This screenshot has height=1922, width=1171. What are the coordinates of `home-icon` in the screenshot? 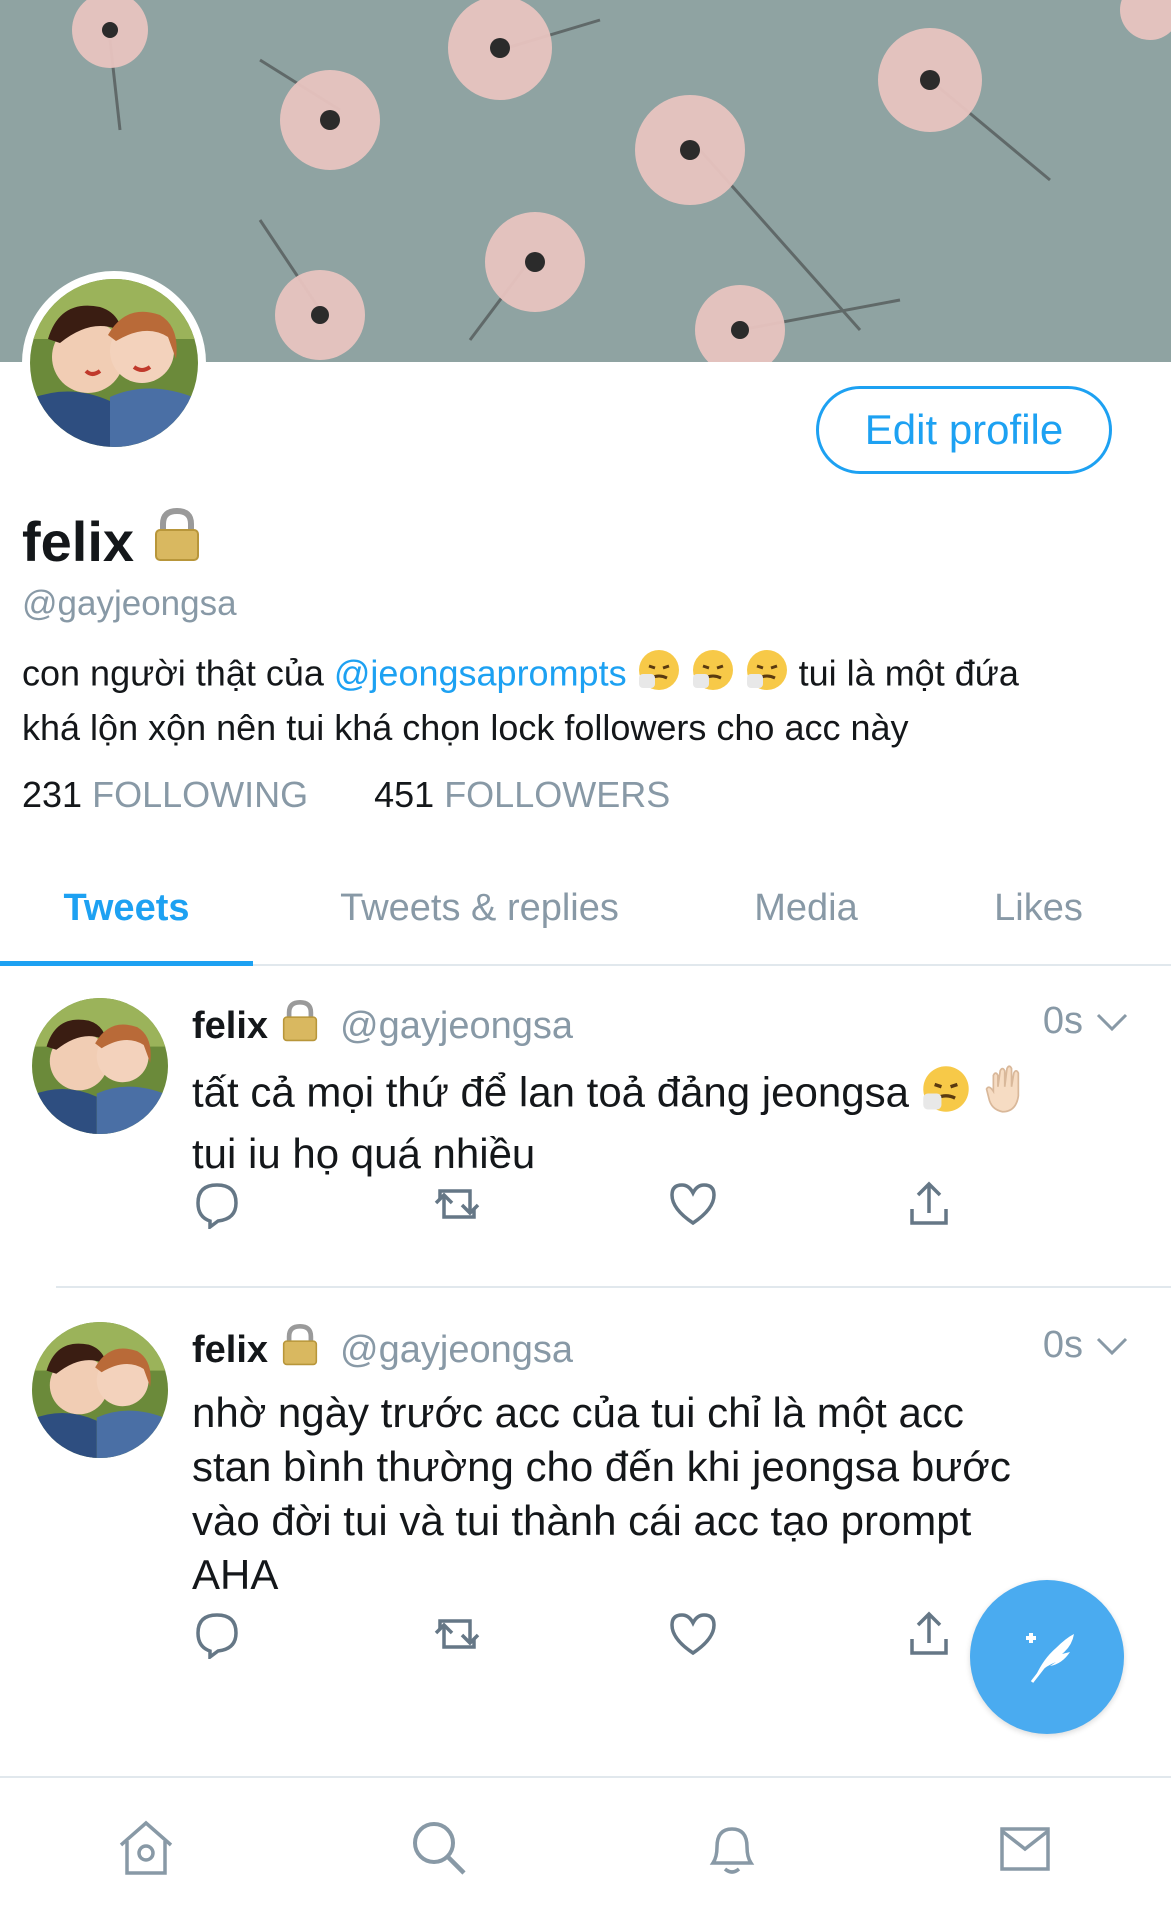 It's located at (146, 1850).